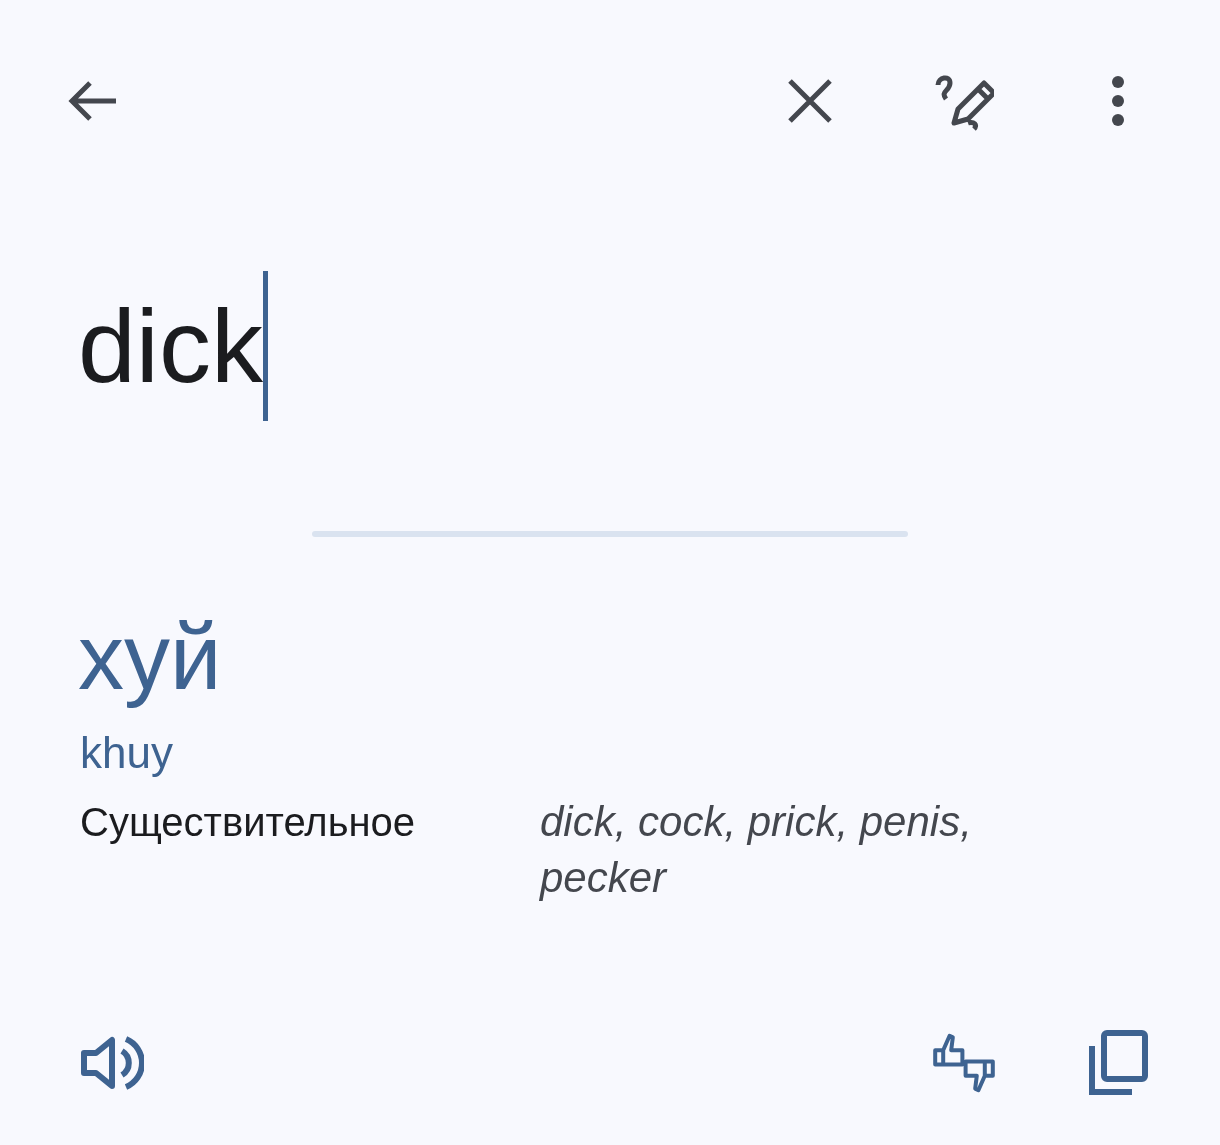 The height and width of the screenshot is (1145, 1220). I want to click on translation-text: хуй, so click(150, 658).